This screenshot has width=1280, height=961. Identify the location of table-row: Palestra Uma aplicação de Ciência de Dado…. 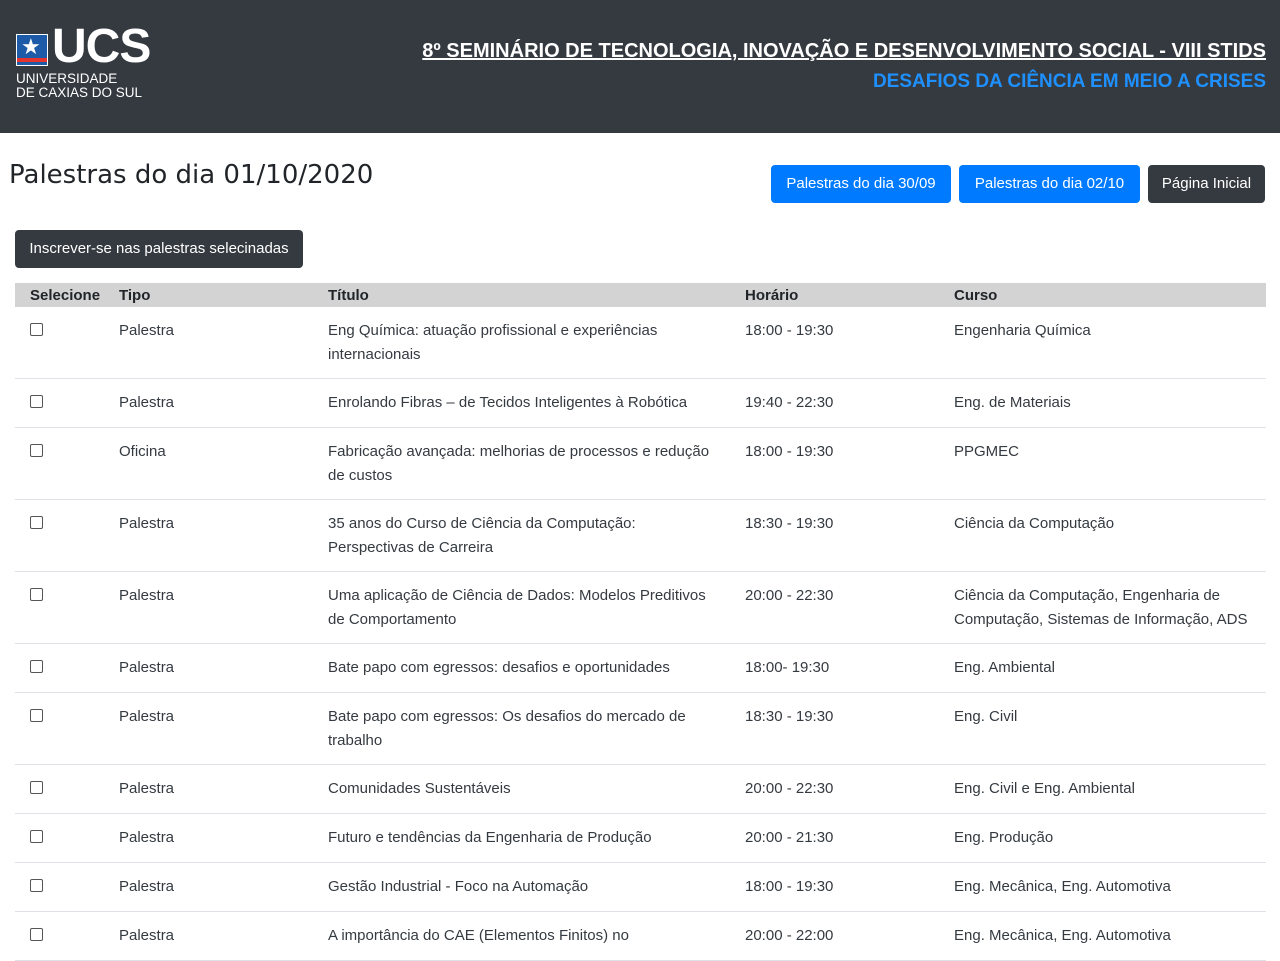
(640, 607).